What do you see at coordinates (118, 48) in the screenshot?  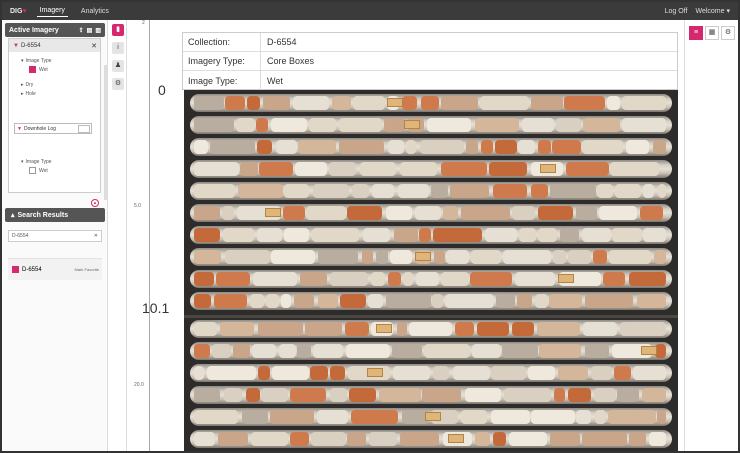 I see `info-icon: i` at bounding box center [118, 48].